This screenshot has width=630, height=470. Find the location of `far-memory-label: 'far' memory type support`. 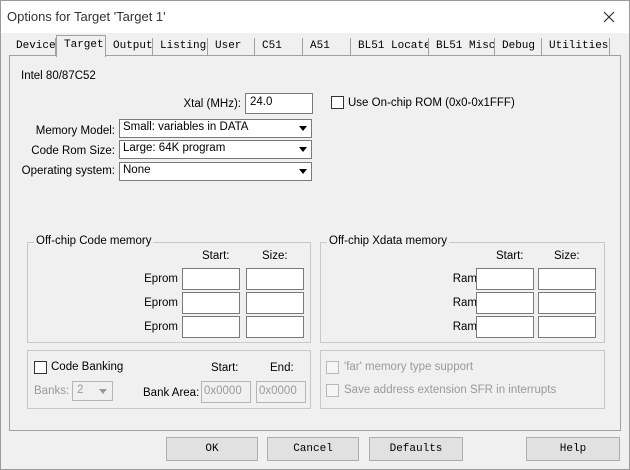

far-memory-label: 'far' memory type support is located at coordinates (409, 367).